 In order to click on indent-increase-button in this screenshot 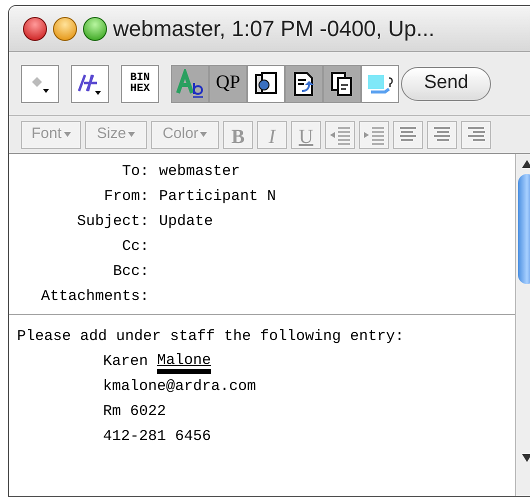, I will do `click(374, 134)`.